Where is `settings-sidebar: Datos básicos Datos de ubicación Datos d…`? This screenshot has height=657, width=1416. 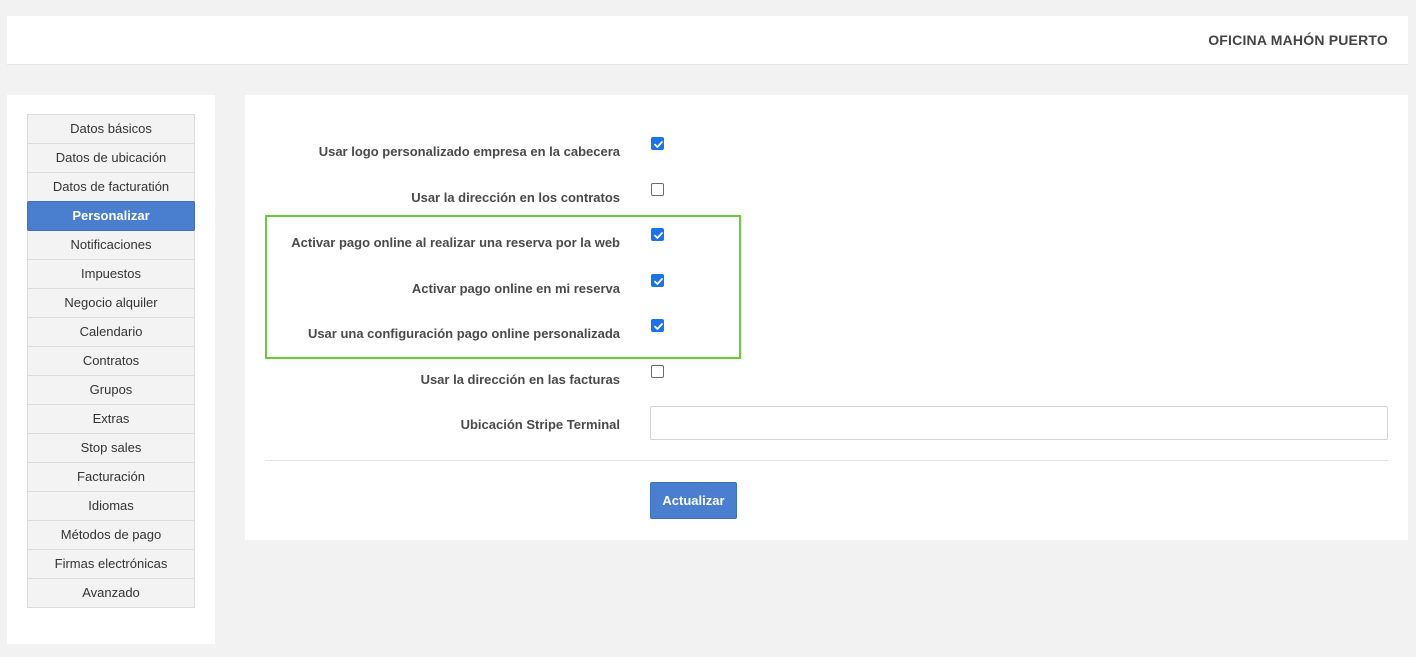
settings-sidebar: Datos básicos Datos de ubicación Datos d… is located at coordinates (111, 369).